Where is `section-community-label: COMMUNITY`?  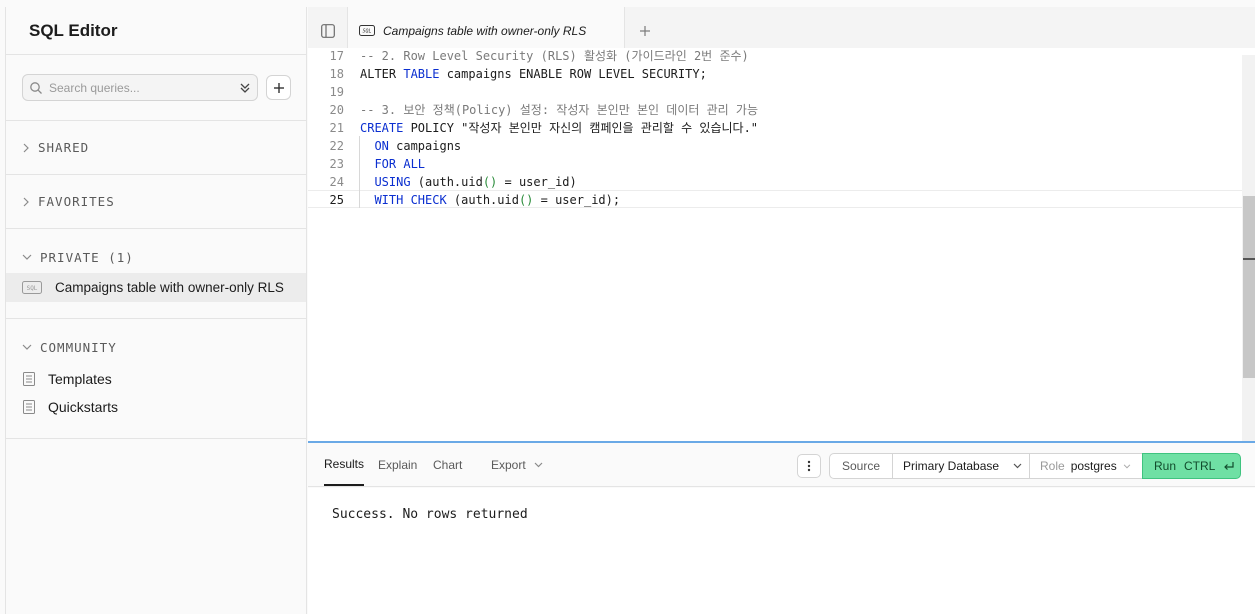 section-community-label: COMMUNITY is located at coordinates (78, 347).